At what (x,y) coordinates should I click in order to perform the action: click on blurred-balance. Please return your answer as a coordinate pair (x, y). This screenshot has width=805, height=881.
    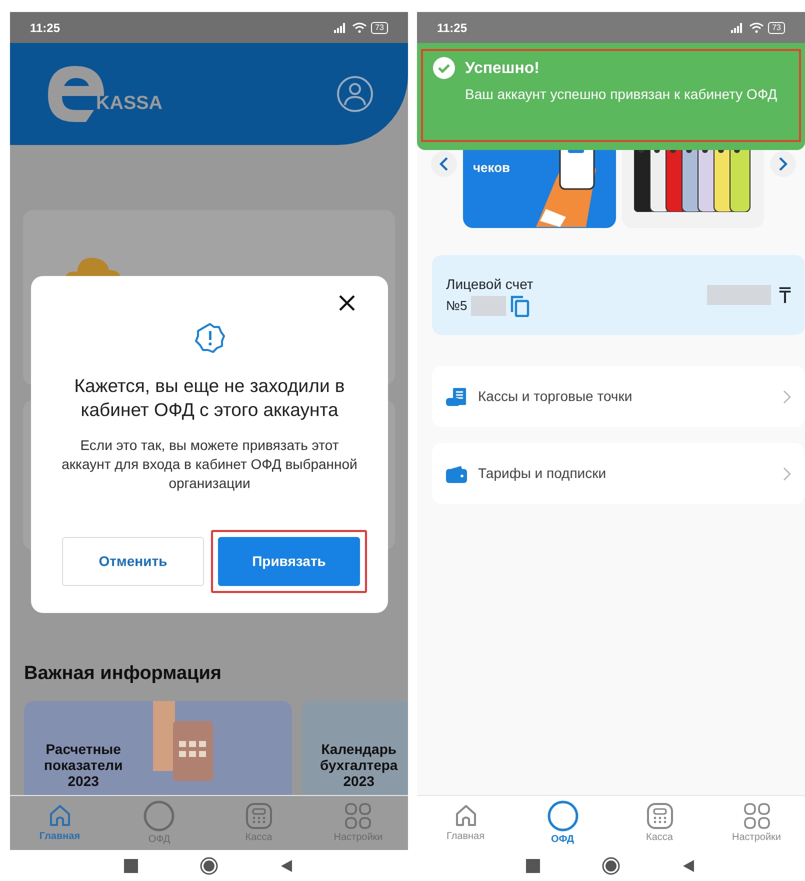
    Looking at the image, I should click on (739, 295).